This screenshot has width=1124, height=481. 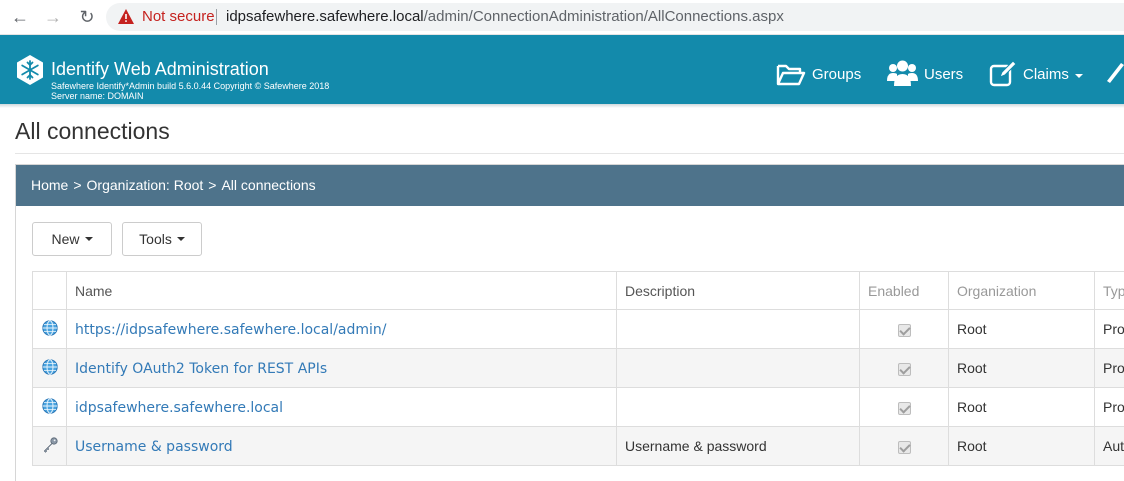 I want to click on row-type: Auth, so click(x=1109, y=446).